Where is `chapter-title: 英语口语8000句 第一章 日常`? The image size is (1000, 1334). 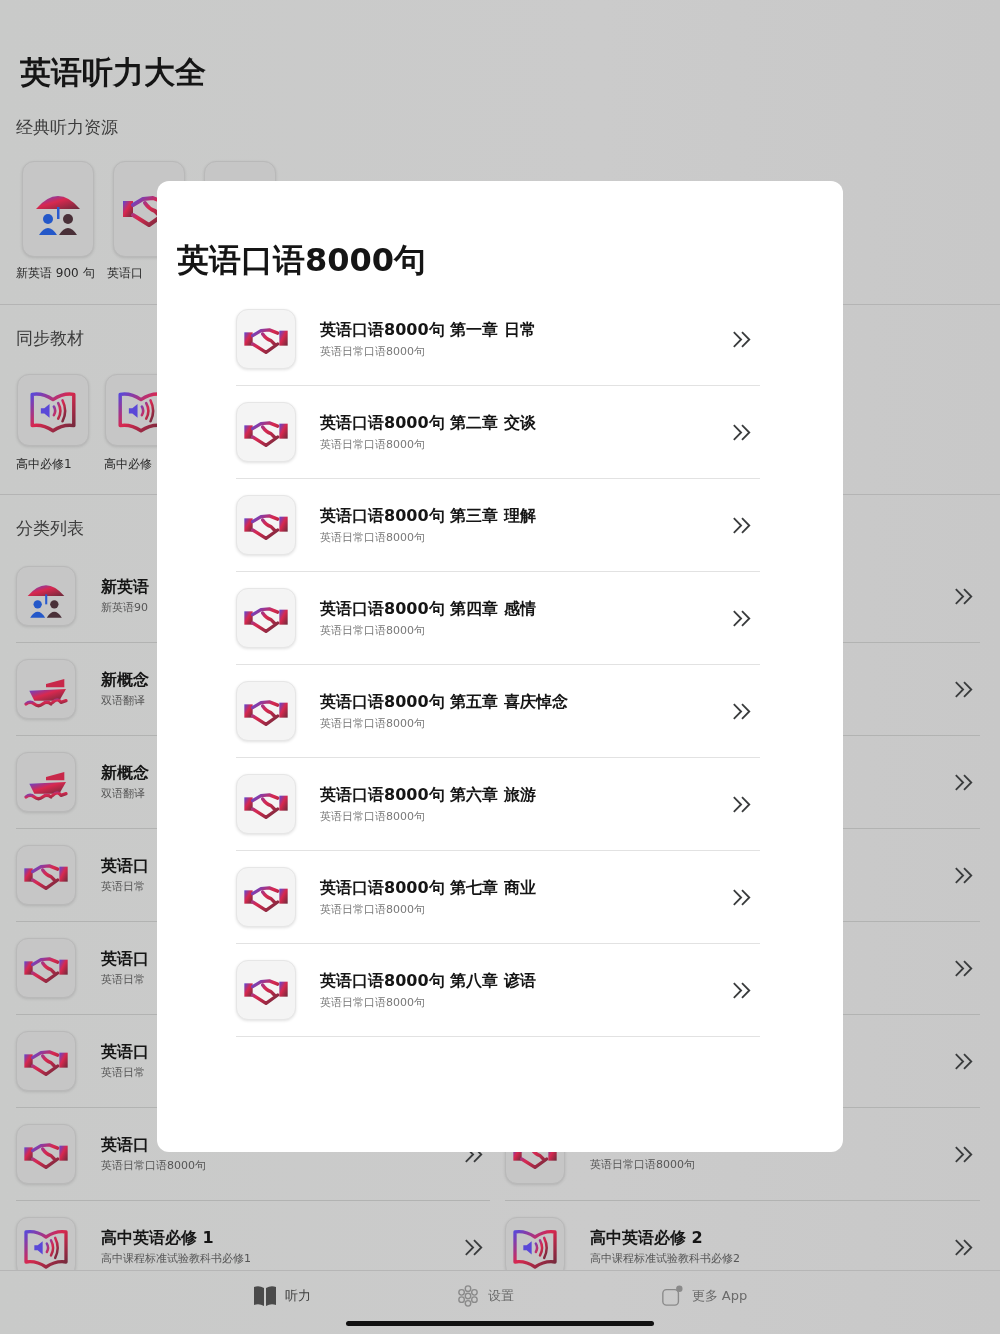 chapter-title: 英语口语8000句 第一章 日常 is located at coordinates (428, 330).